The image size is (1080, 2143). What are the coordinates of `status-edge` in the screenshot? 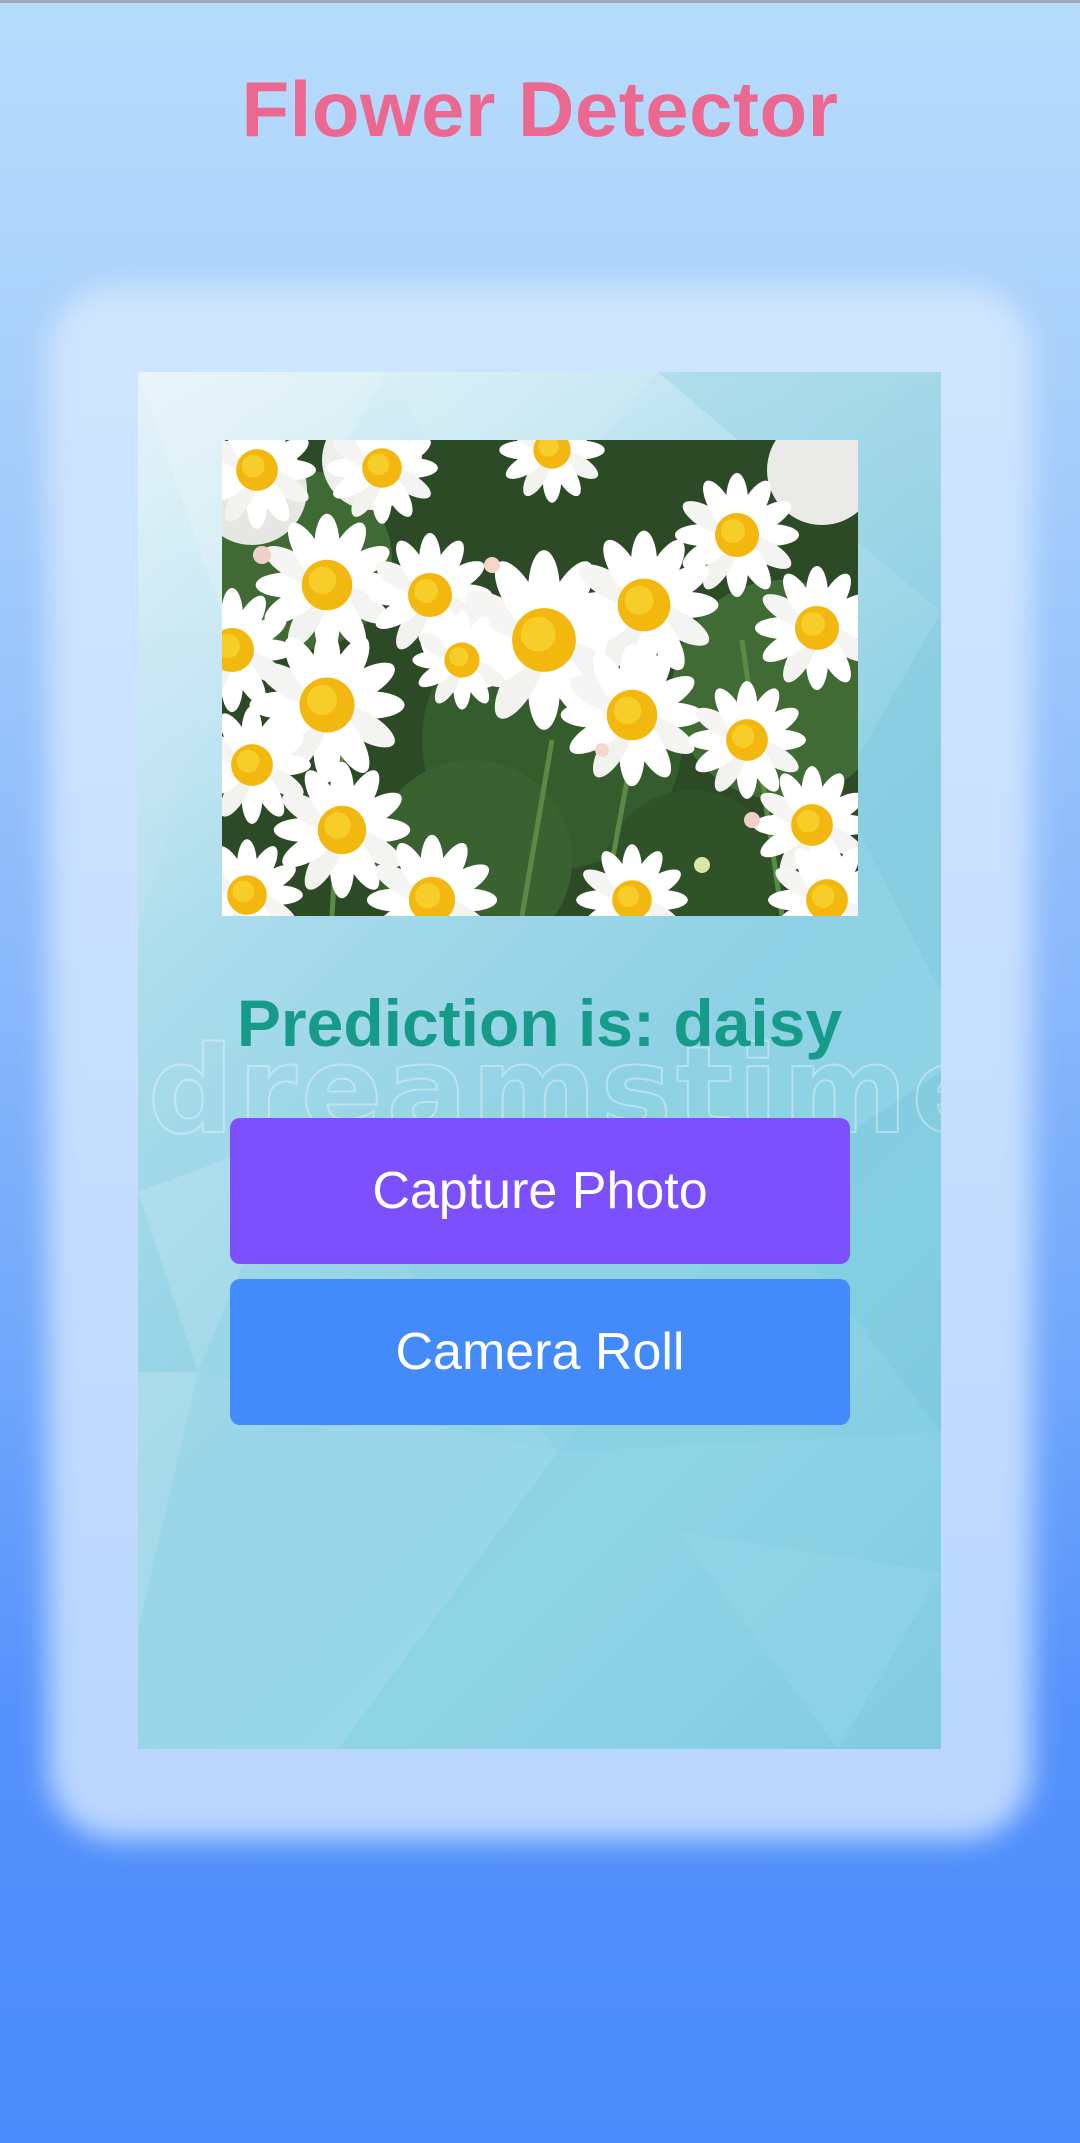 It's located at (540, 1).